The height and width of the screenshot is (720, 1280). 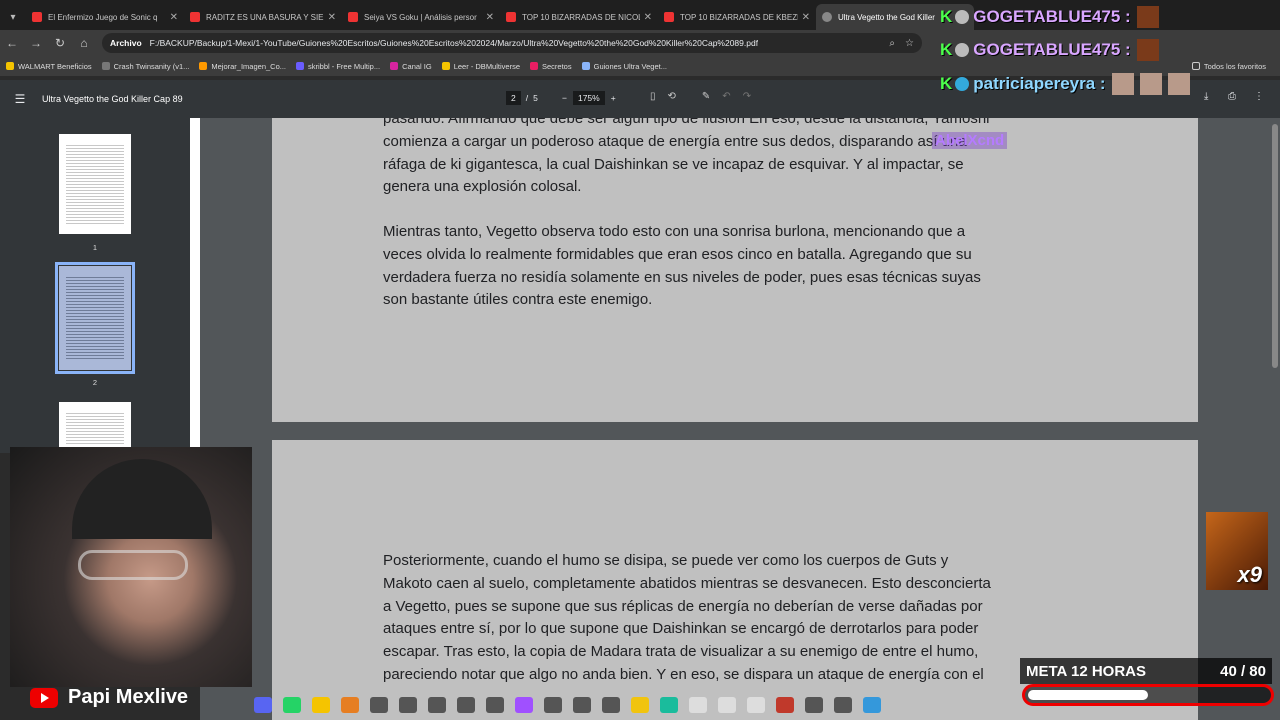 I want to click on file-chip: Archivo, so click(x=126, y=43).